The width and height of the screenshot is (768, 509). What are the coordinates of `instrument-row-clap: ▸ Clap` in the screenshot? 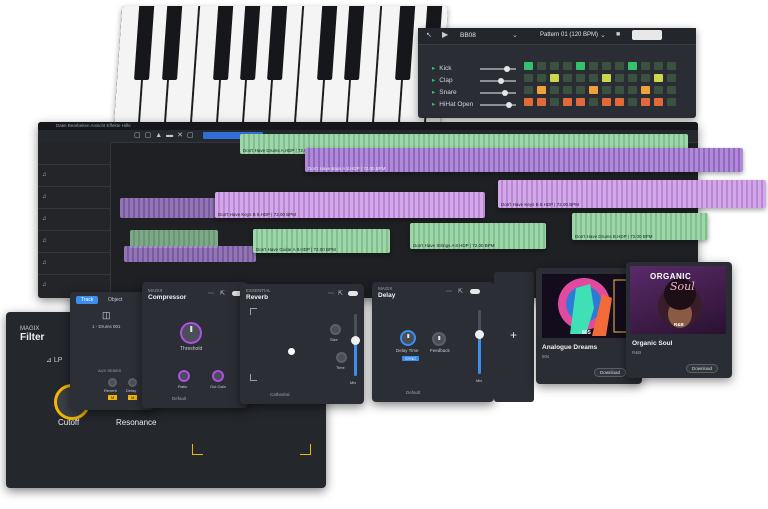 It's located at (442, 80).